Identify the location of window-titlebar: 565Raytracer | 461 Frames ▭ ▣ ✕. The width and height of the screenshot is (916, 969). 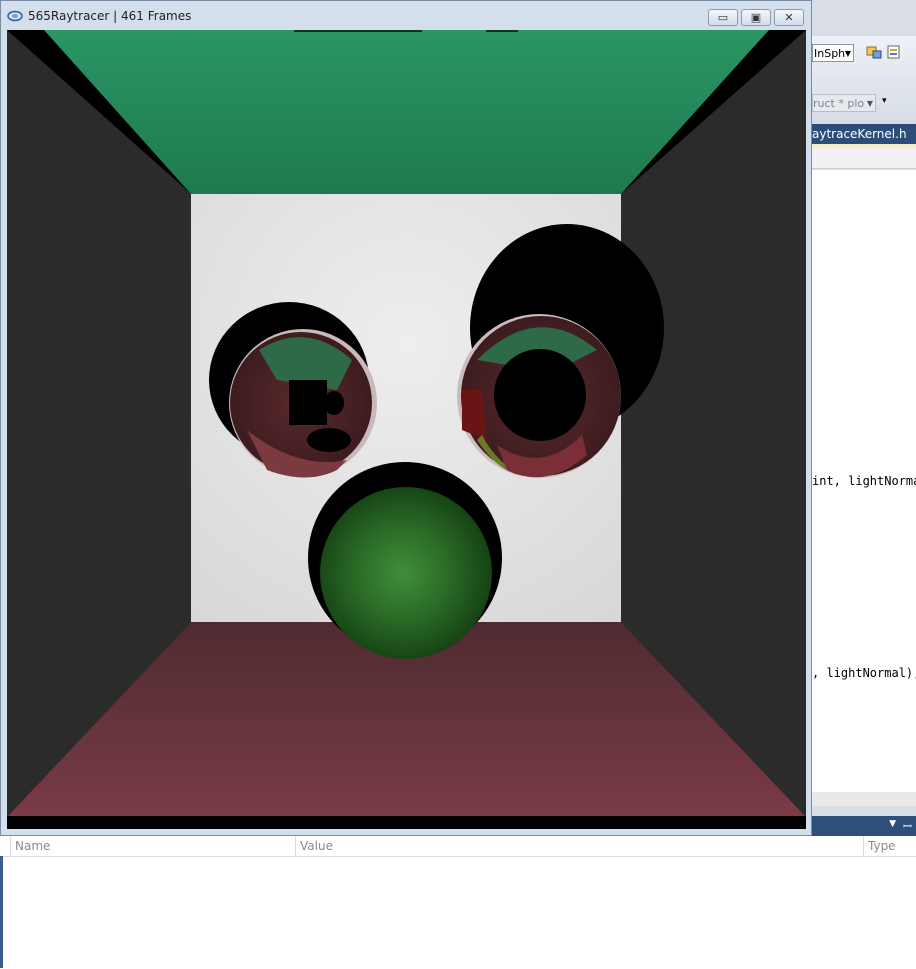
(407, 16).